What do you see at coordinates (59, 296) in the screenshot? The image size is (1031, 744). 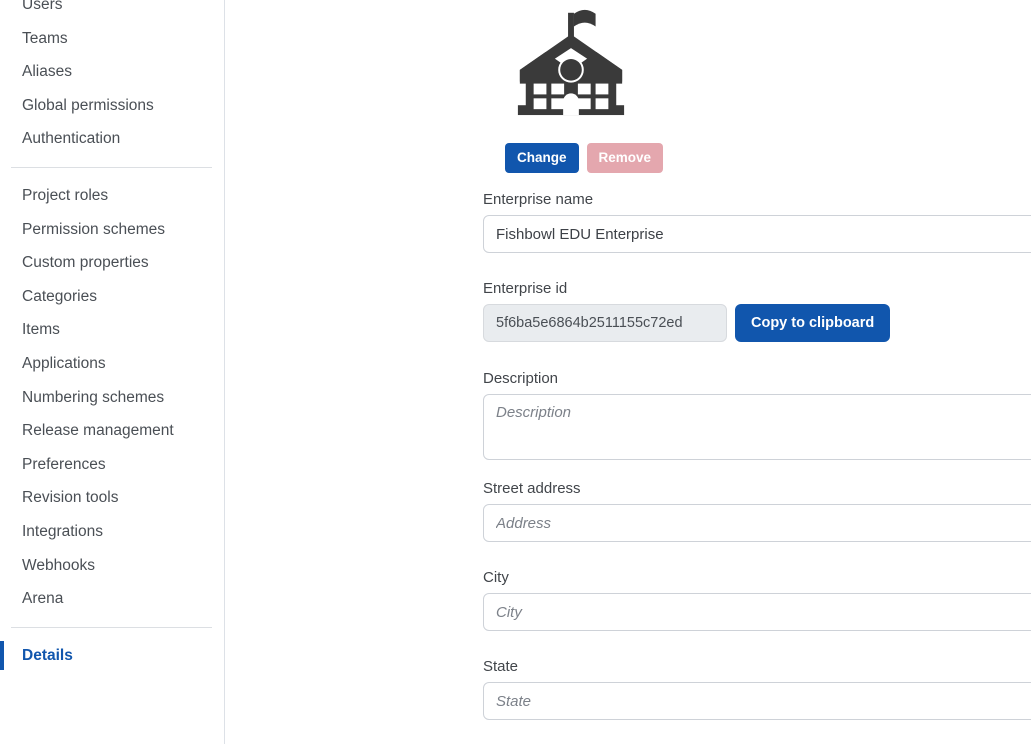 I see `sidebar-item-label: Categories` at bounding box center [59, 296].